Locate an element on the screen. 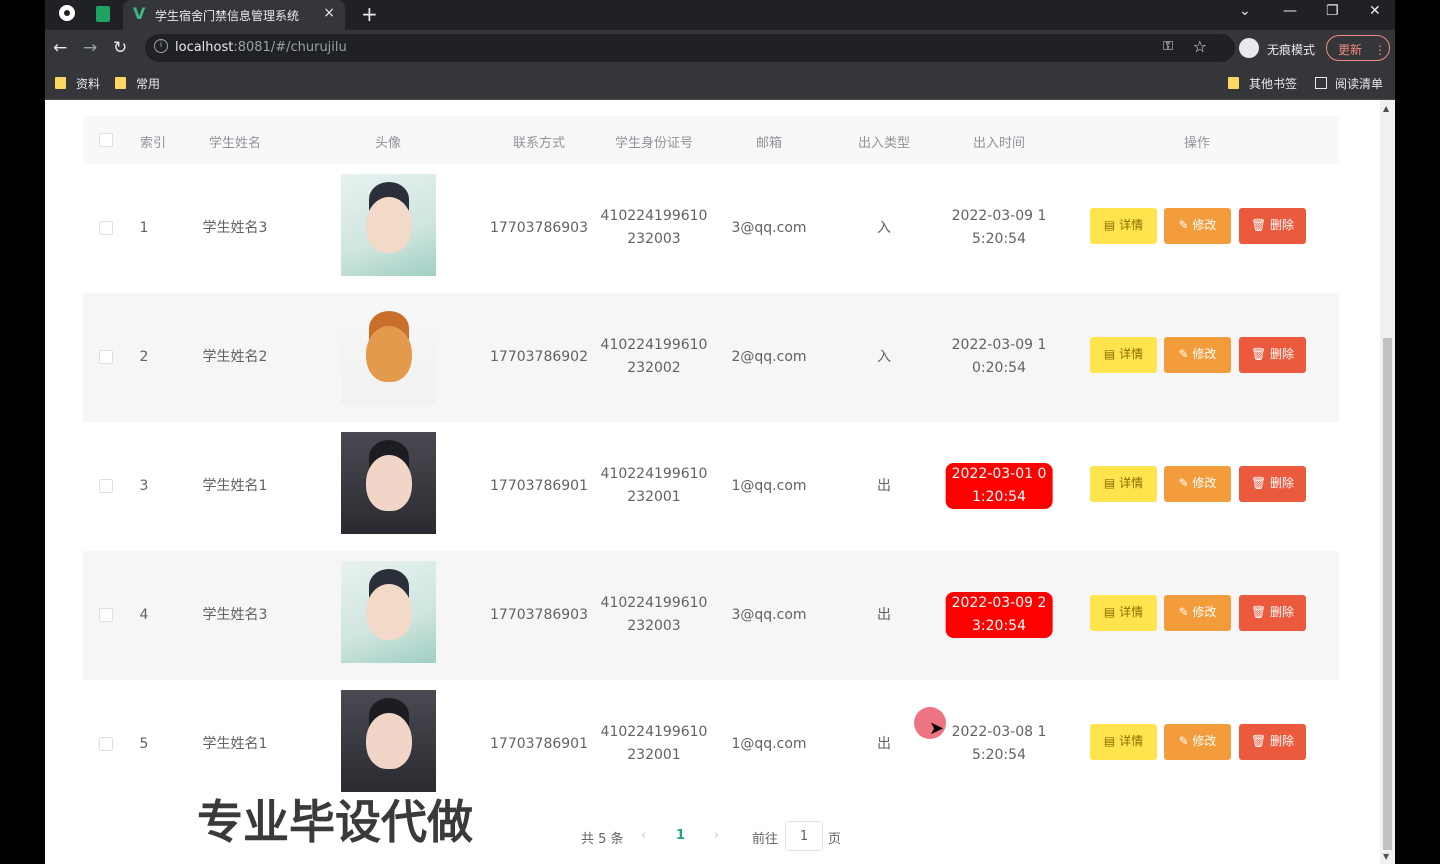 Image resolution: width=1440 pixels, height=864 pixels. folder-icon is located at coordinates (120, 83).